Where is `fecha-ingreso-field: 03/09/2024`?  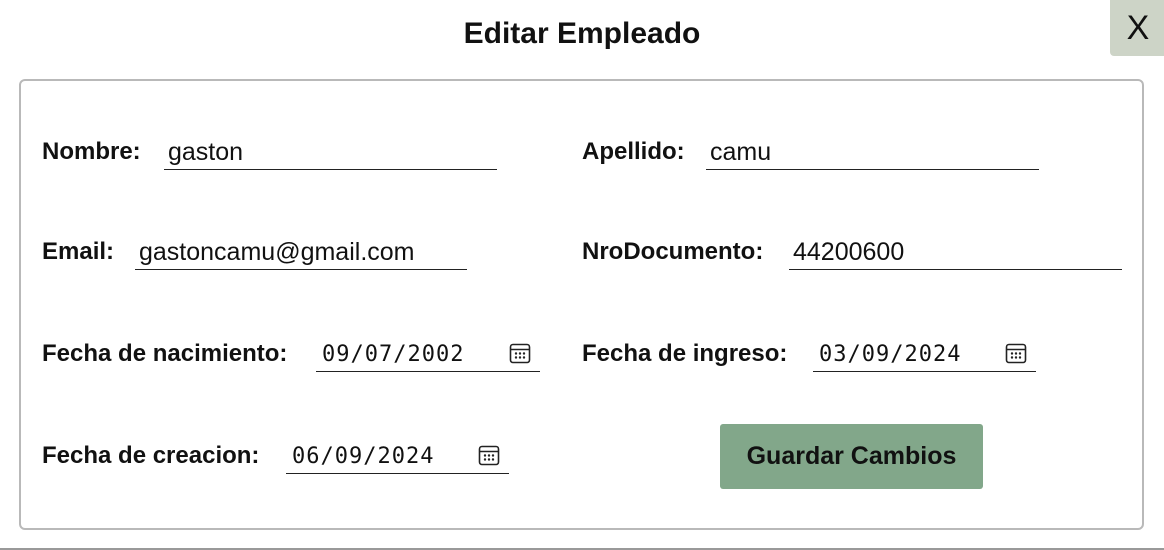 fecha-ingreso-field: 03/09/2024 is located at coordinates (924, 354).